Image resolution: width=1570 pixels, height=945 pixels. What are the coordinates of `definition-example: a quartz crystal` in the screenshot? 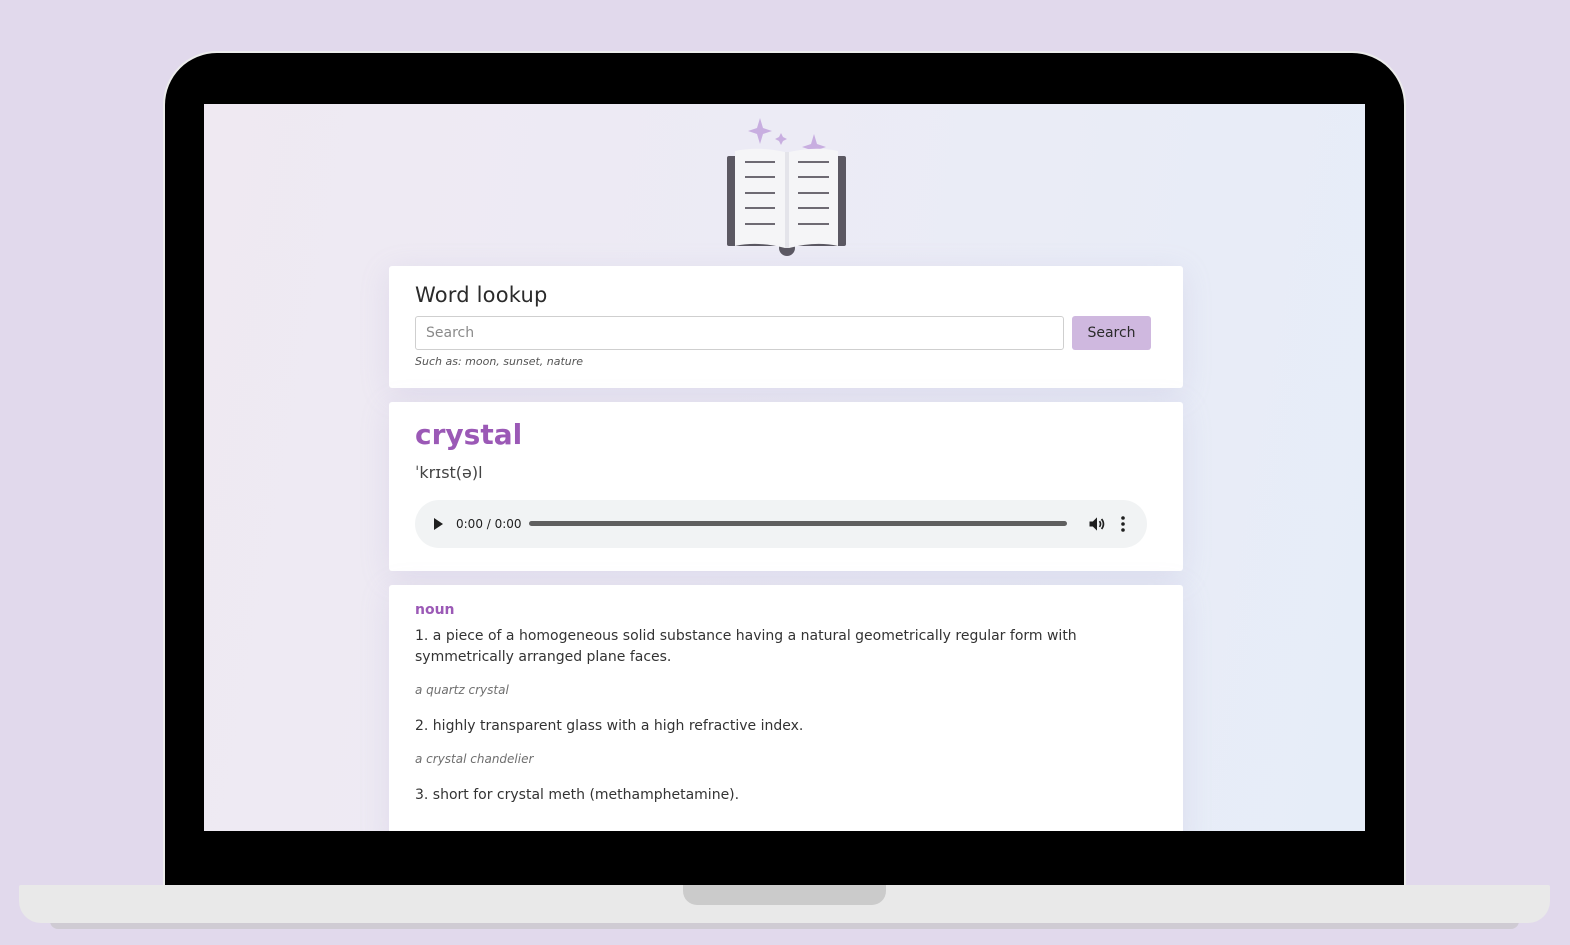 It's located at (462, 690).